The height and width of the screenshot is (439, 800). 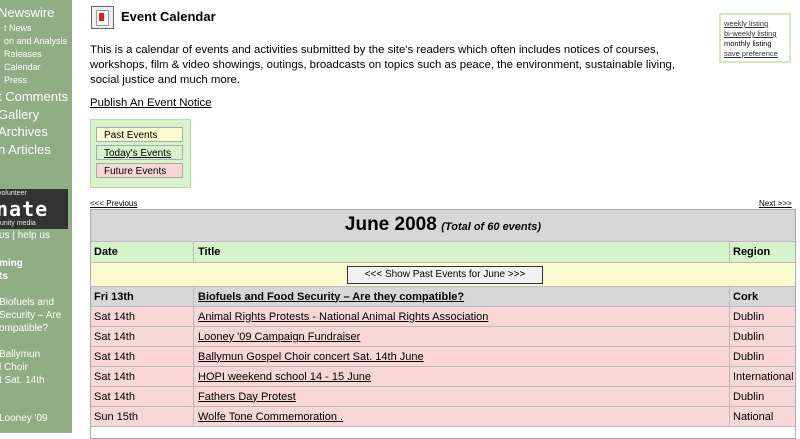 What do you see at coordinates (491, 227) in the screenshot?
I see `event-total: (Total of 60 events)` at bounding box center [491, 227].